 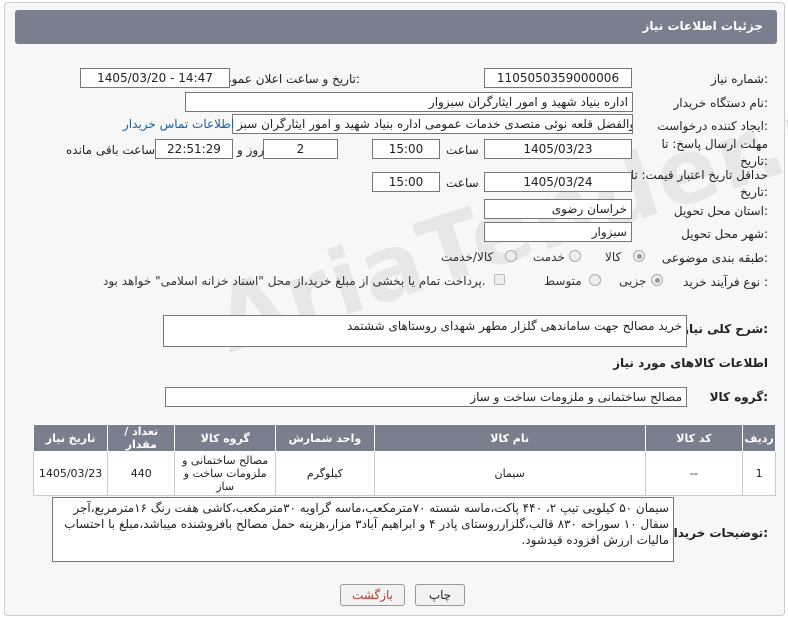 I want to click on deadline-date-field: 1405/03/23, so click(x=558, y=149).